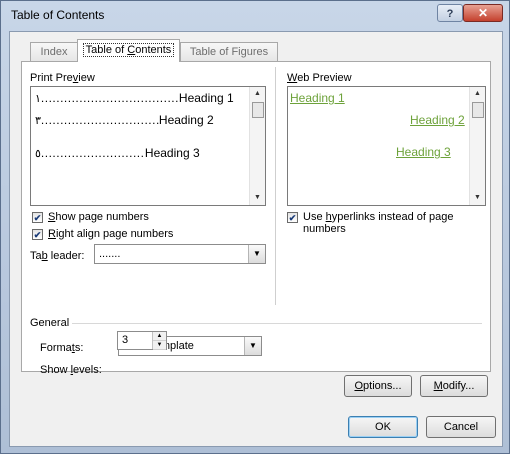 The height and width of the screenshot is (454, 510). What do you see at coordinates (180, 254) in the screenshot?
I see `tab-leader-dropdown: ....... ▼` at bounding box center [180, 254].